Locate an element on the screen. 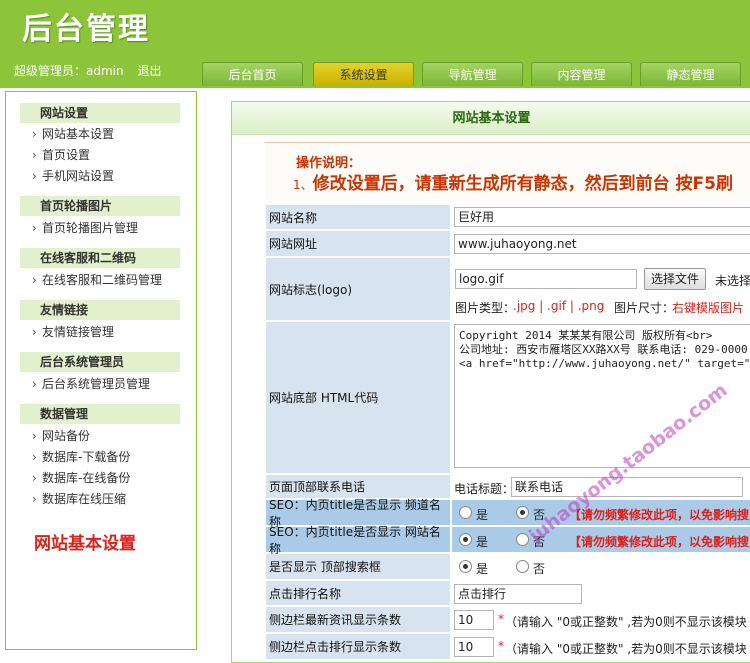  click-rank-label: 点击排行名称 is located at coordinates (358, 593).